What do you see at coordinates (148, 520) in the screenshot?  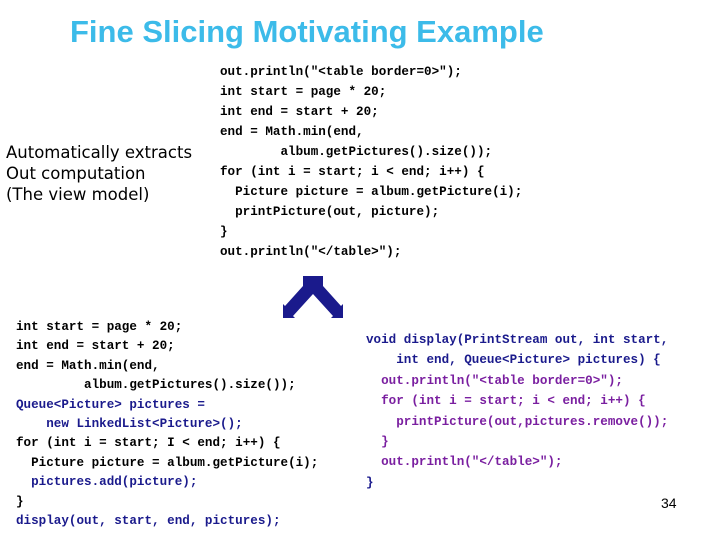 I see `code-line: display(out, start, end, pictures);` at bounding box center [148, 520].